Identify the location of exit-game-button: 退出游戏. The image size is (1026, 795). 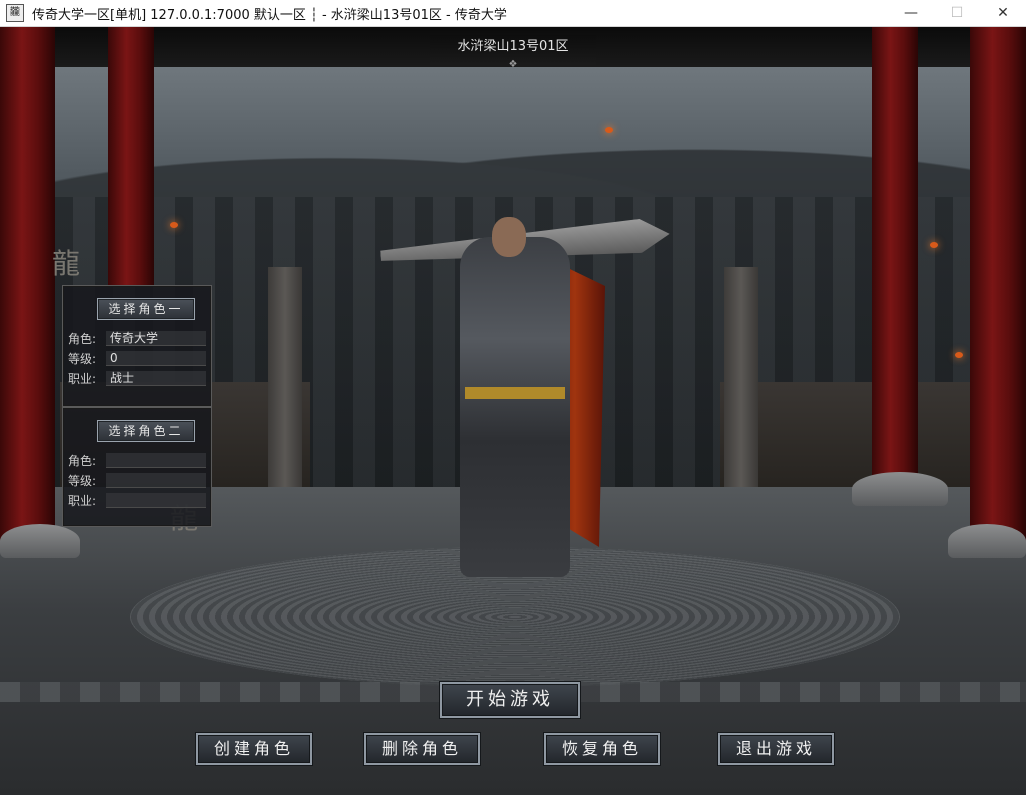
(776, 749).